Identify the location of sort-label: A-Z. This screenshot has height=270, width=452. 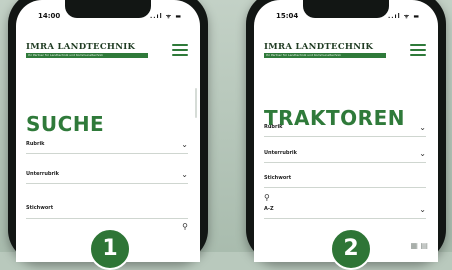
(269, 209).